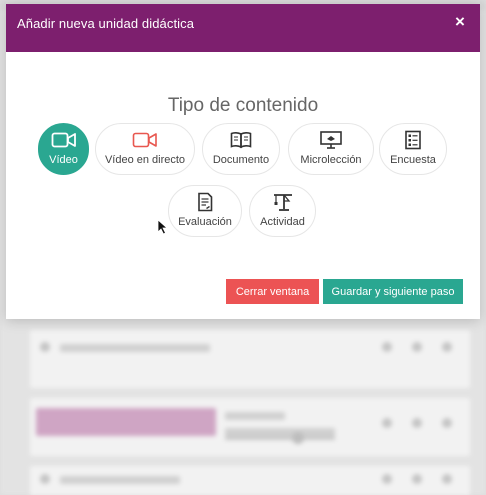  I want to click on book-icon, so click(241, 140).